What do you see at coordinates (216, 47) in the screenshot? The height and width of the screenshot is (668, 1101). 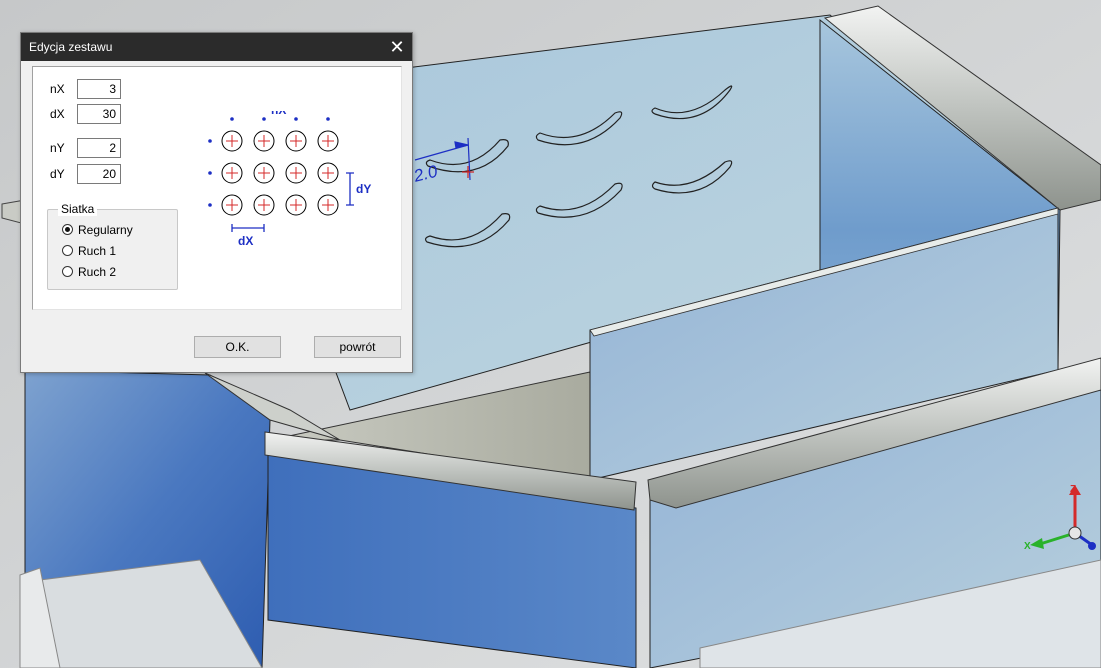 I see `dialog-titlebar: Edycja zestawu ✕` at bounding box center [216, 47].